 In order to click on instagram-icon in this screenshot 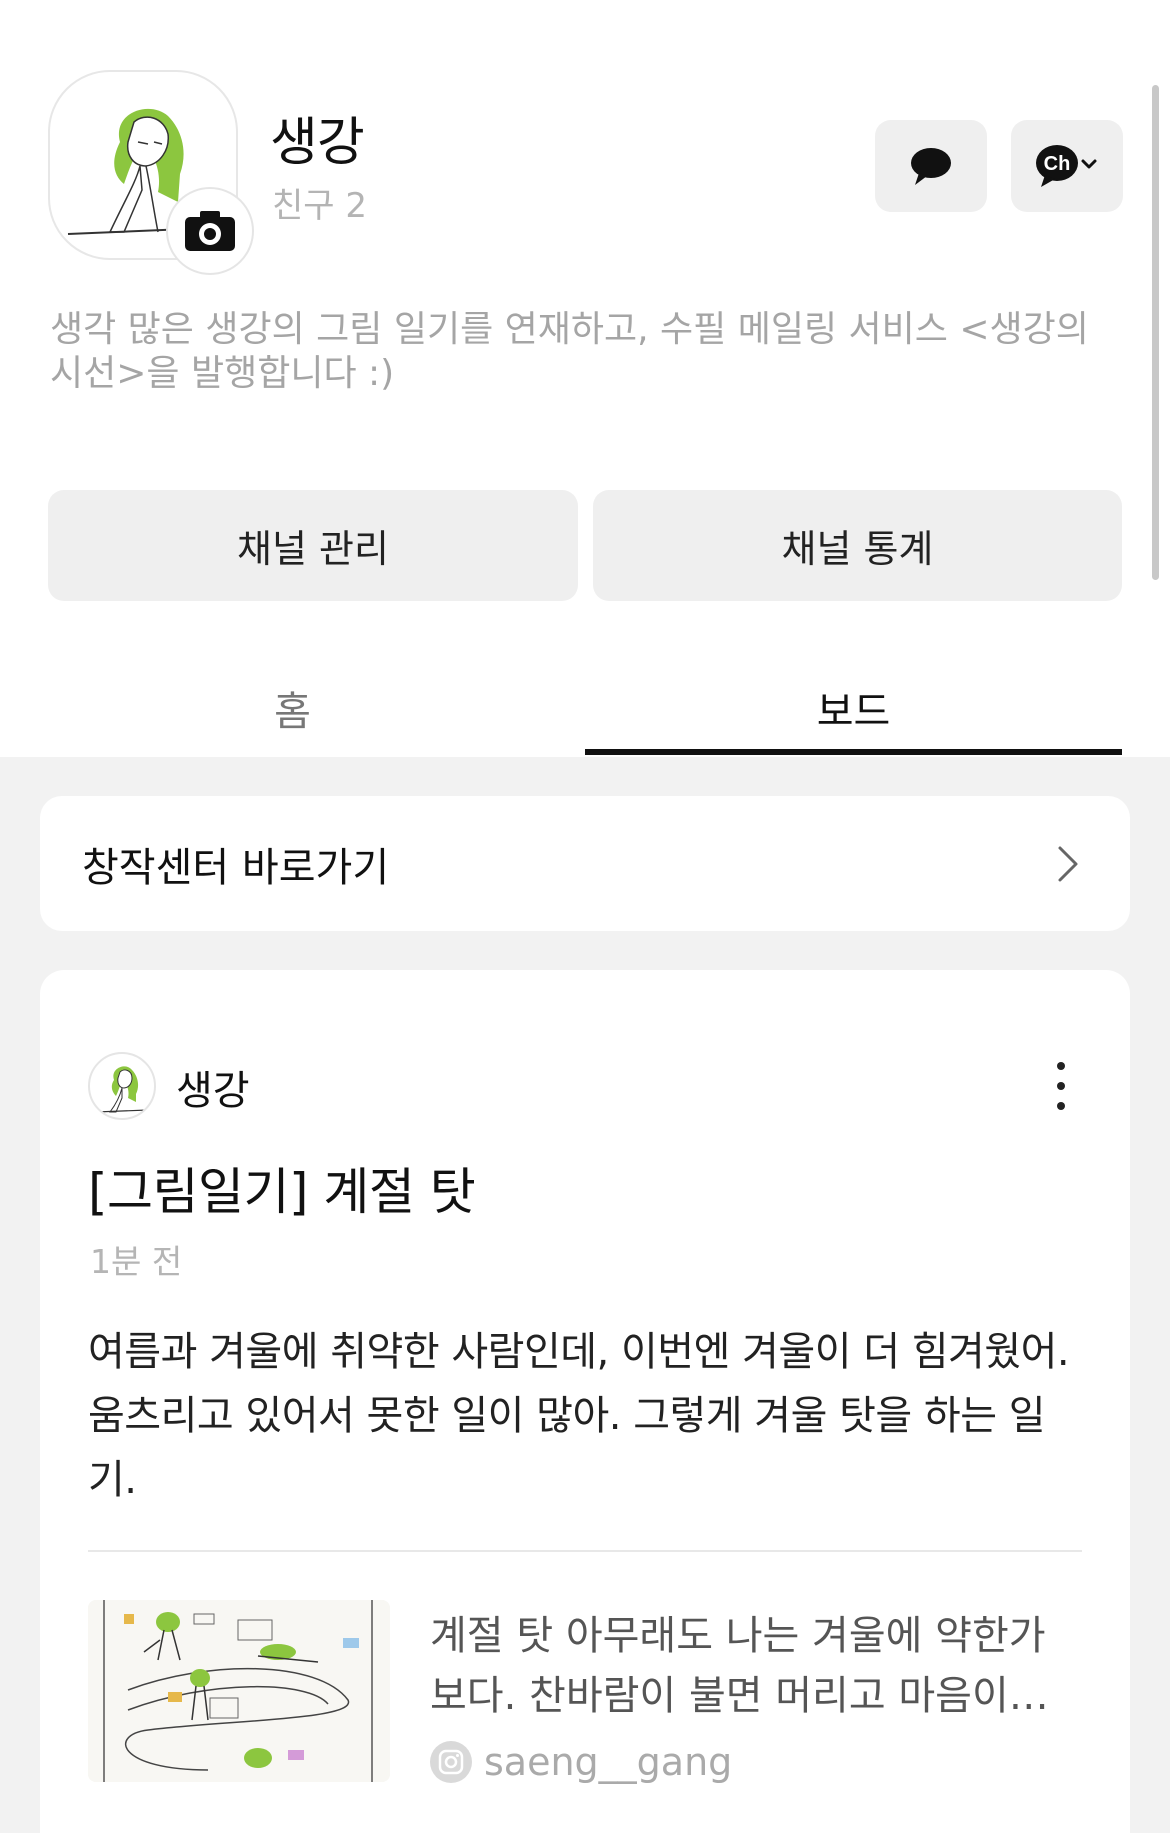, I will do `click(451, 1762)`.